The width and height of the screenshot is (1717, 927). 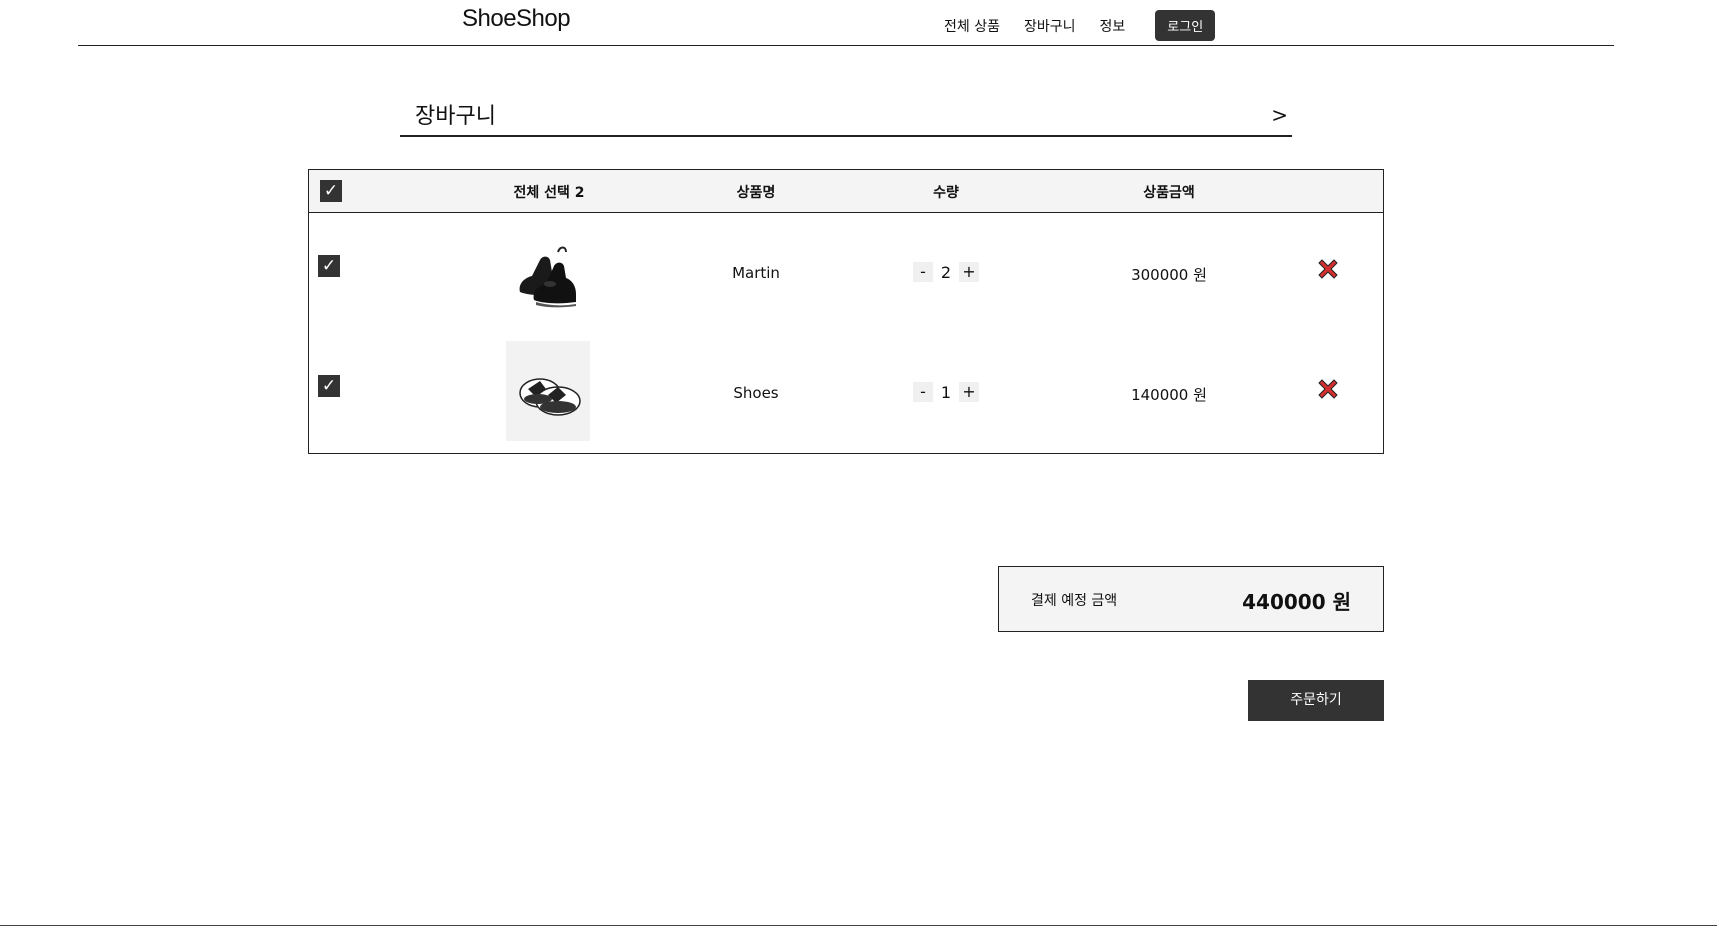 I want to click on nav-all-products: 전체 상품, so click(x=972, y=26).